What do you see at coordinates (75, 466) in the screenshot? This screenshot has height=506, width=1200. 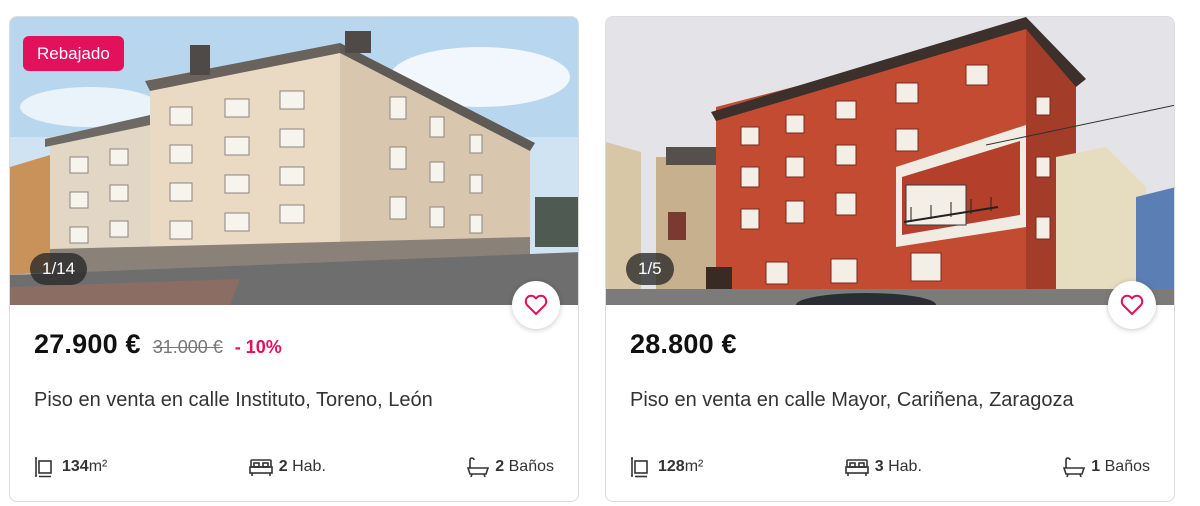 I see `area-value: 134` at bounding box center [75, 466].